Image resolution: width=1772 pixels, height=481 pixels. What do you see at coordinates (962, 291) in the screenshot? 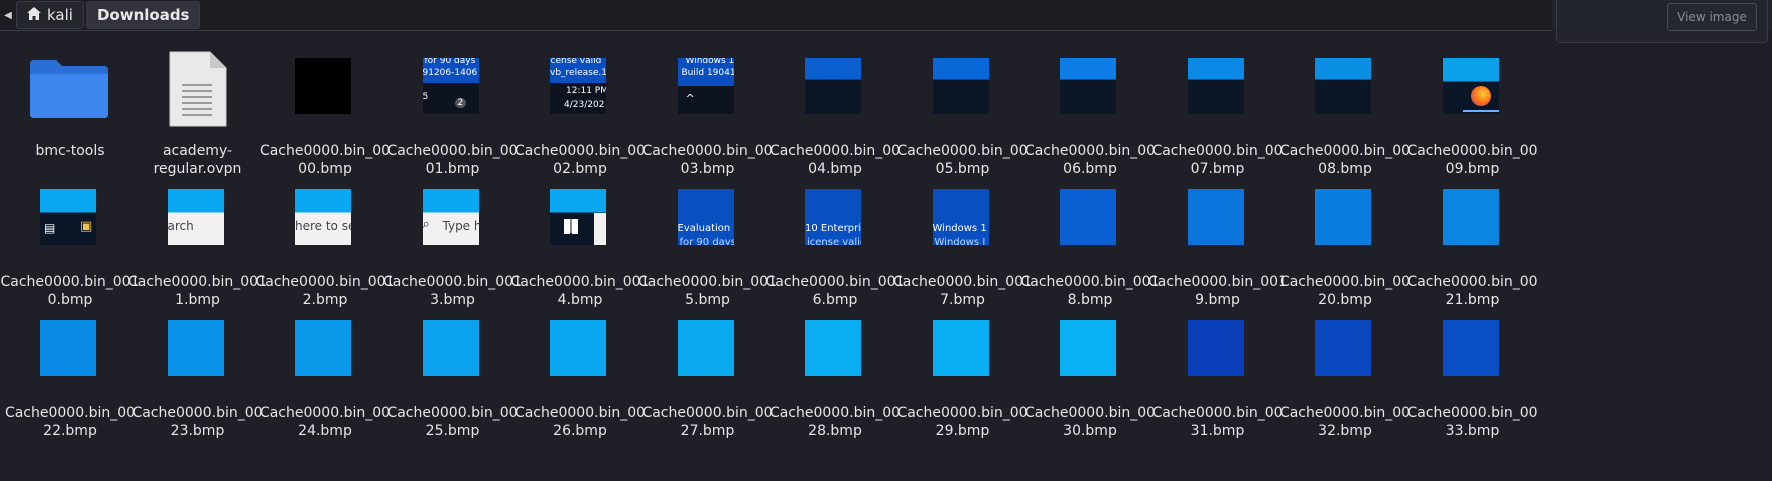
I see `file-name: Cache0000.bin_001 7.bmp` at bounding box center [962, 291].